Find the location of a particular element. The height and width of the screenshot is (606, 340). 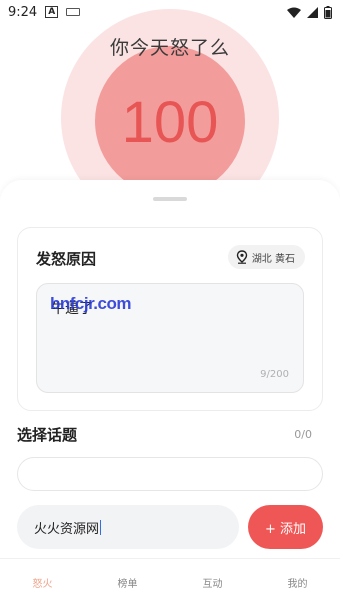

topic-title: 选择话题 is located at coordinates (47, 435).